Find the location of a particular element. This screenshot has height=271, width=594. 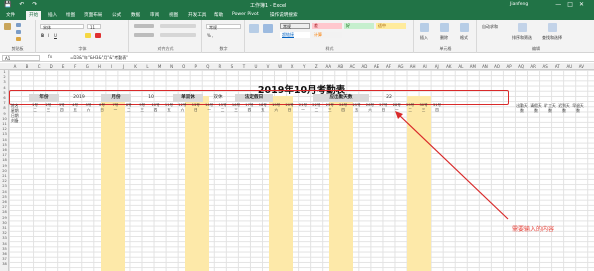

column-header: W is located at coordinates (280, 66).